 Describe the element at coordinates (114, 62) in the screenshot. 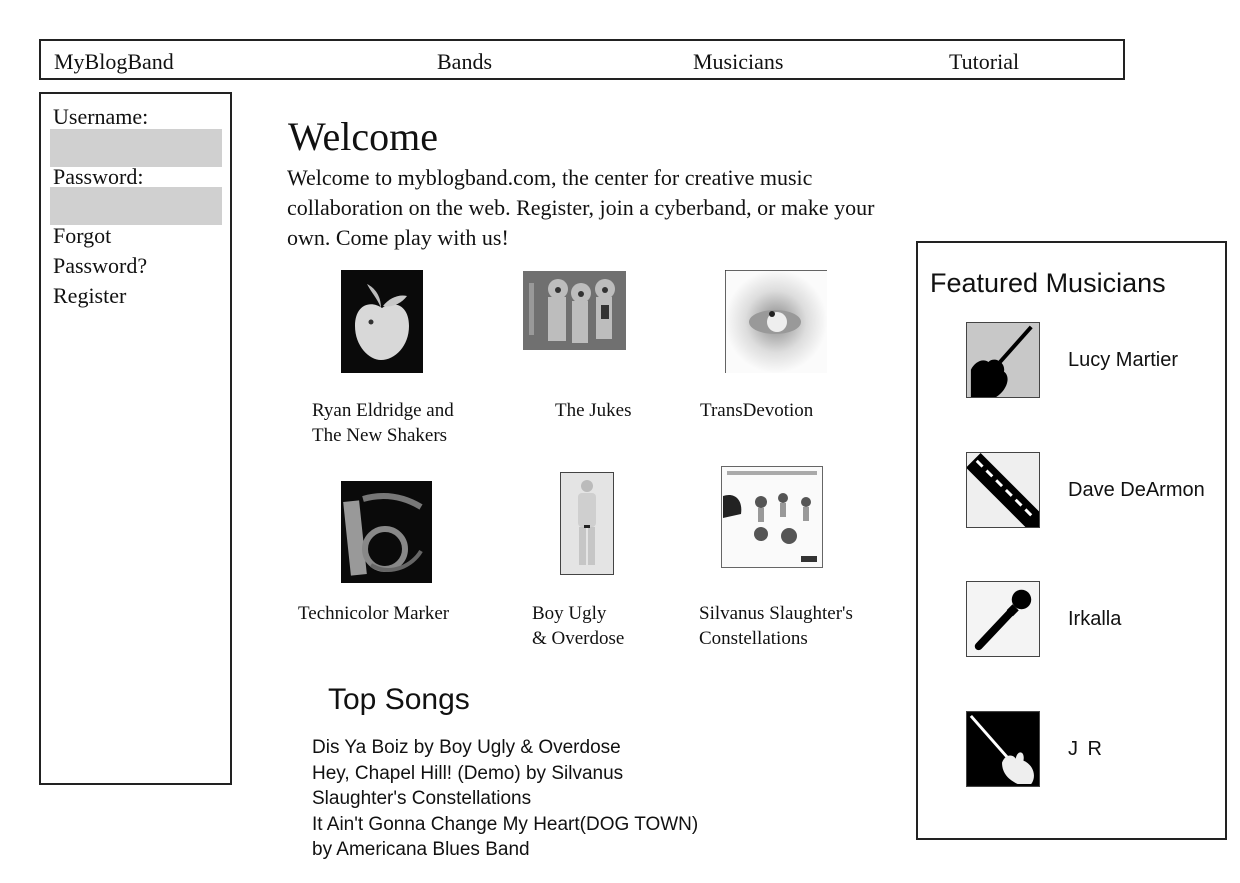

I see `site-logo-link: MyBlogBand` at that location.